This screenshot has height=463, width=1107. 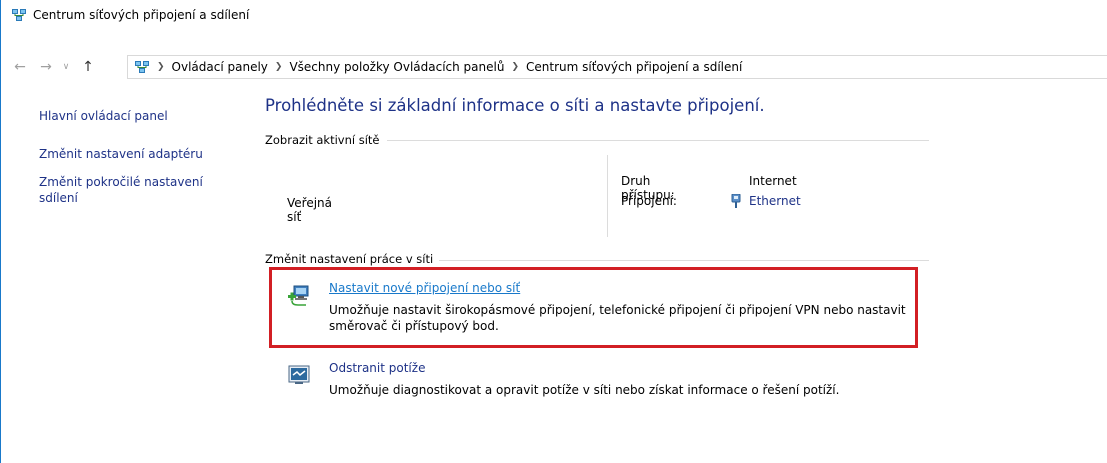 What do you see at coordinates (134, 190) in the screenshot?
I see `sidebar-item-change-advanced-sharing: Změnit pokročilé nastavení sdílení` at bounding box center [134, 190].